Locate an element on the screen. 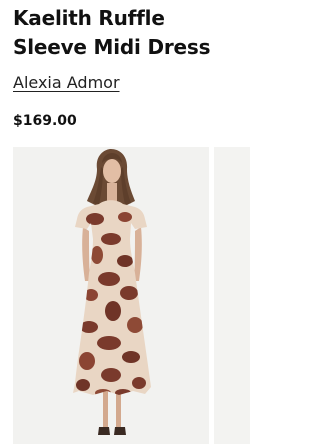 Image resolution: width=320 pixels, height=444 pixels. product-price: $169.00 is located at coordinates (45, 121).